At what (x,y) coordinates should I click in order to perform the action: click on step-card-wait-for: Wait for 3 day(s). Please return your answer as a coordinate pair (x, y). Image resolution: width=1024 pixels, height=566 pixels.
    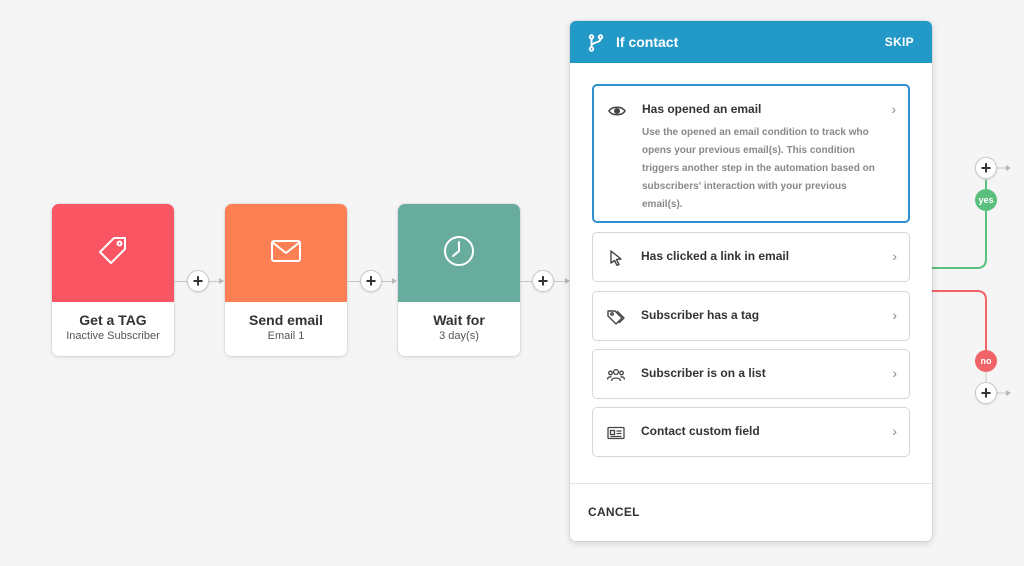
    Looking at the image, I should click on (459, 280).